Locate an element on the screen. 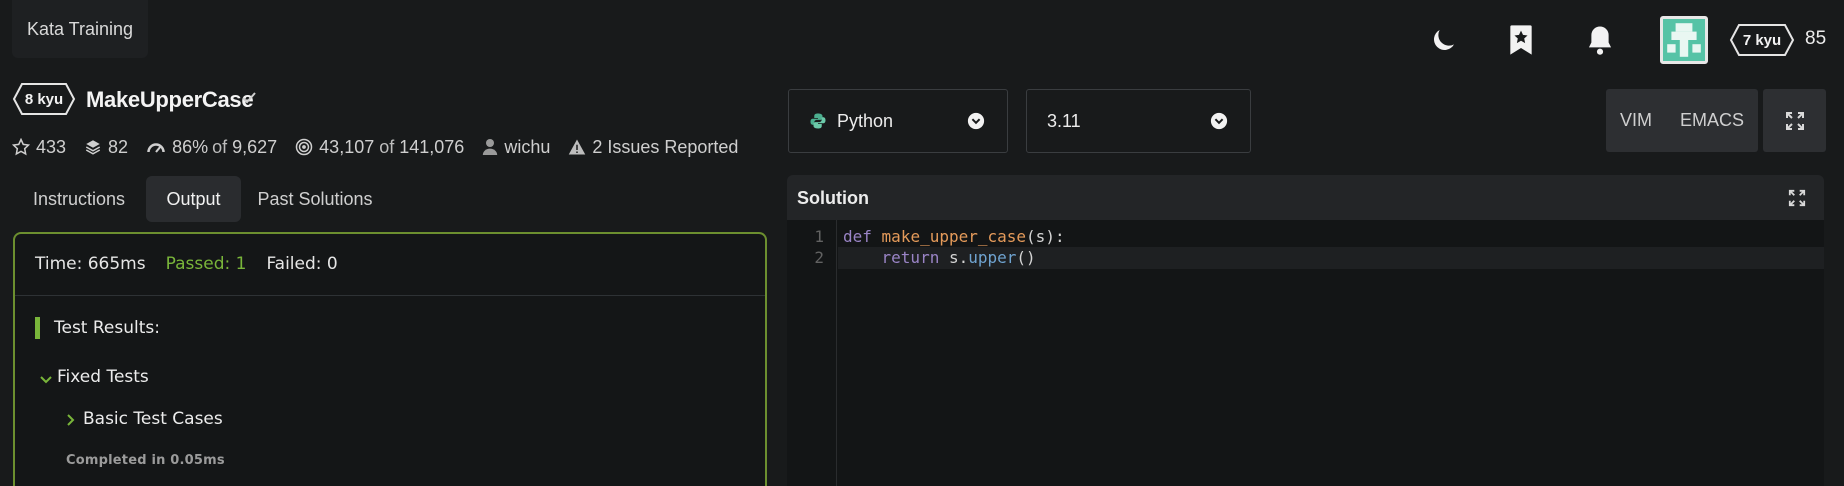 Image resolution: width=1844 pixels, height=486 pixels. chevron-down-icon is located at coordinates (46, 381).